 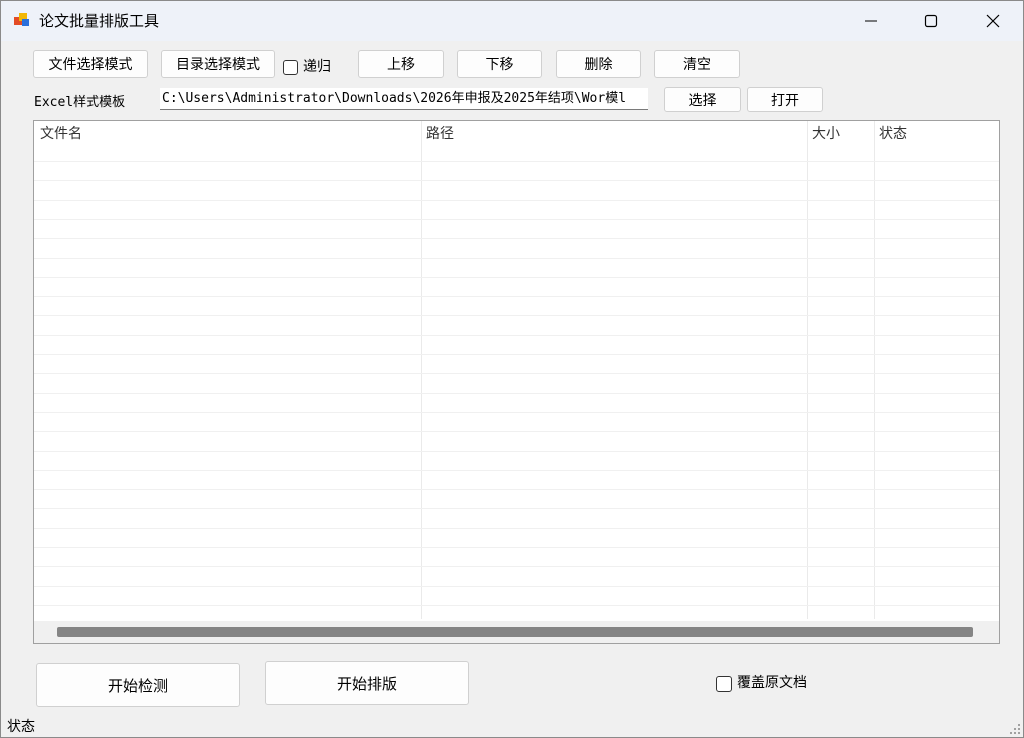 I want to click on template-label: Excel样式模板, so click(x=80, y=102).